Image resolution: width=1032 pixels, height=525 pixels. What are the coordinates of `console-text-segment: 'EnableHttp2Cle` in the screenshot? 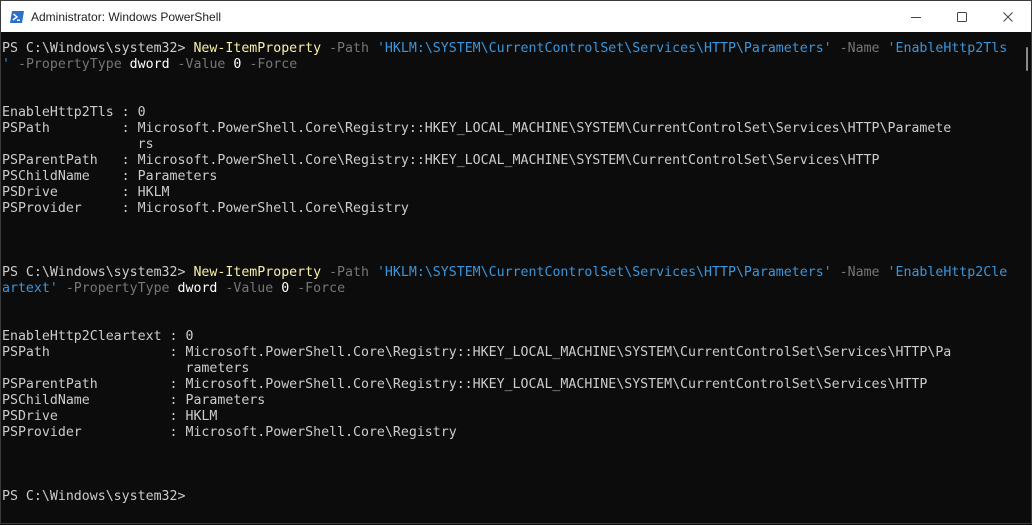 It's located at (947, 272).